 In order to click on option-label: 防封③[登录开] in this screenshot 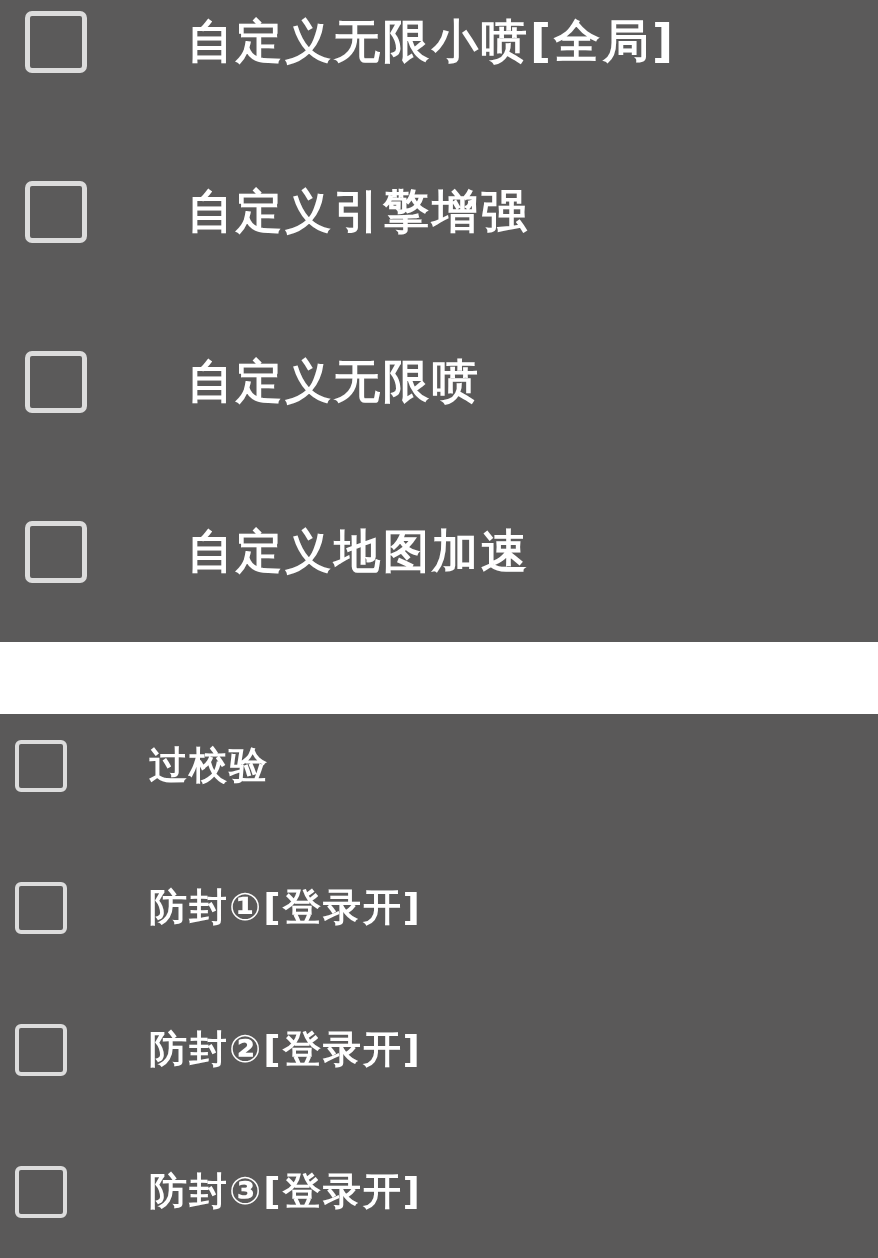, I will do `click(285, 1192)`.